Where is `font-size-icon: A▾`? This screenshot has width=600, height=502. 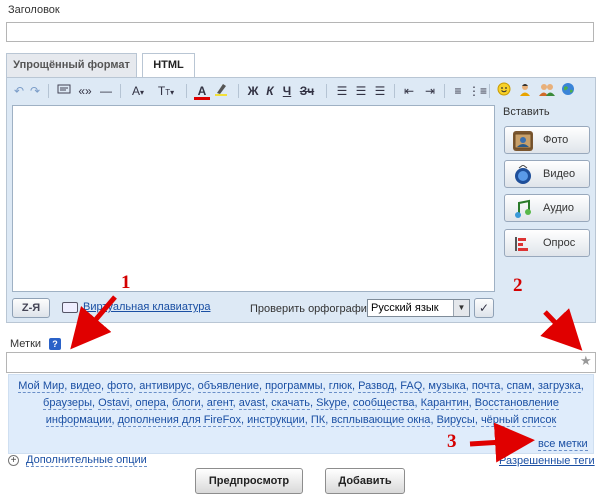
font-size-icon: A▾ is located at coordinates (138, 91).